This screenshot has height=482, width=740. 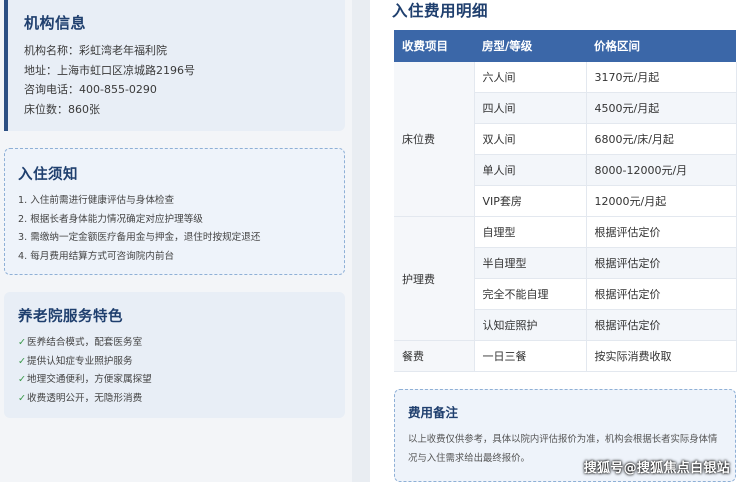 I want to click on price-cell: 6800元/床/月起, so click(x=661, y=139).